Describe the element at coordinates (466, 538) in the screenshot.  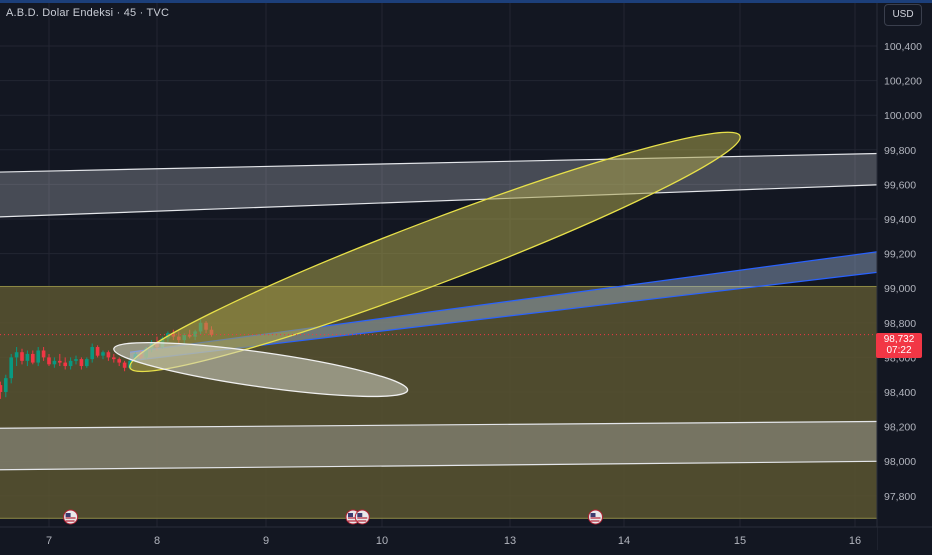
I see `time-axis: 7 8 9 10 13 14 15 16` at that location.